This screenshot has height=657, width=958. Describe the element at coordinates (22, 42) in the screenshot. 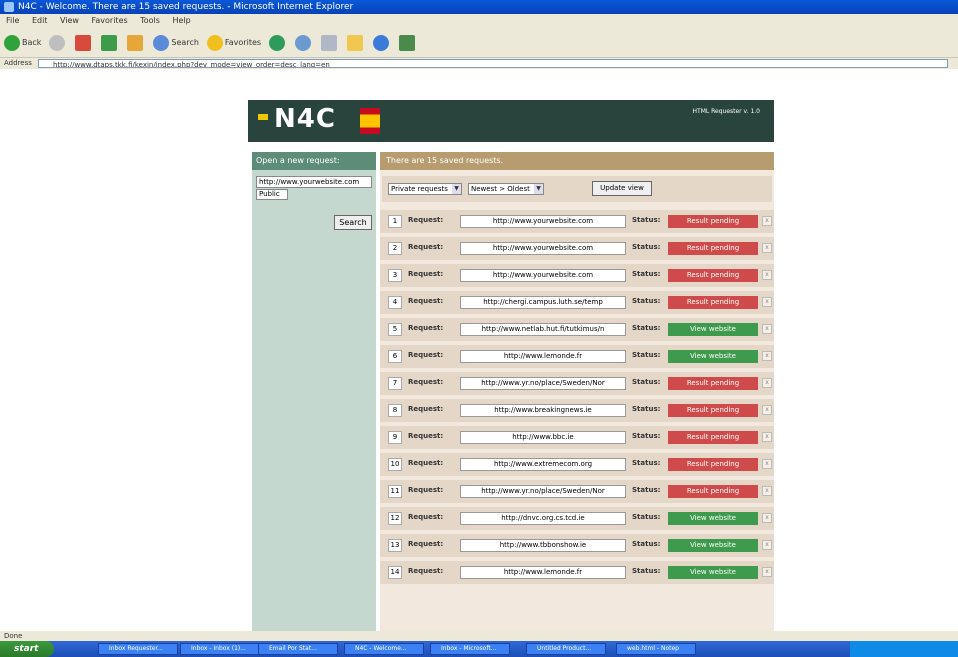

I see `back-button: Back` at that location.